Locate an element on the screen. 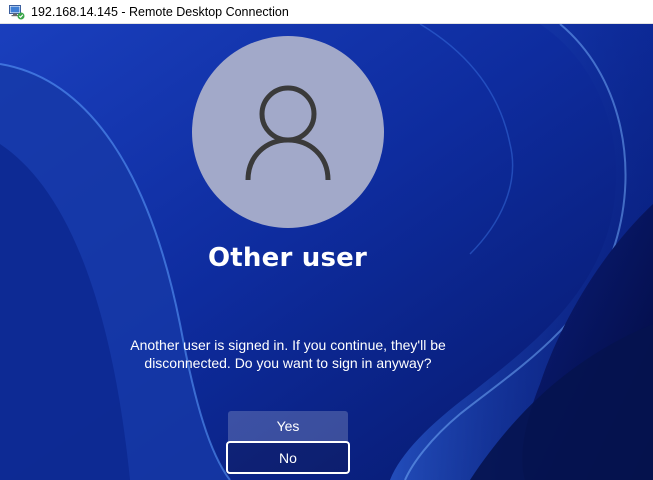 The image size is (653, 480). no-button: No is located at coordinates (288, 457).